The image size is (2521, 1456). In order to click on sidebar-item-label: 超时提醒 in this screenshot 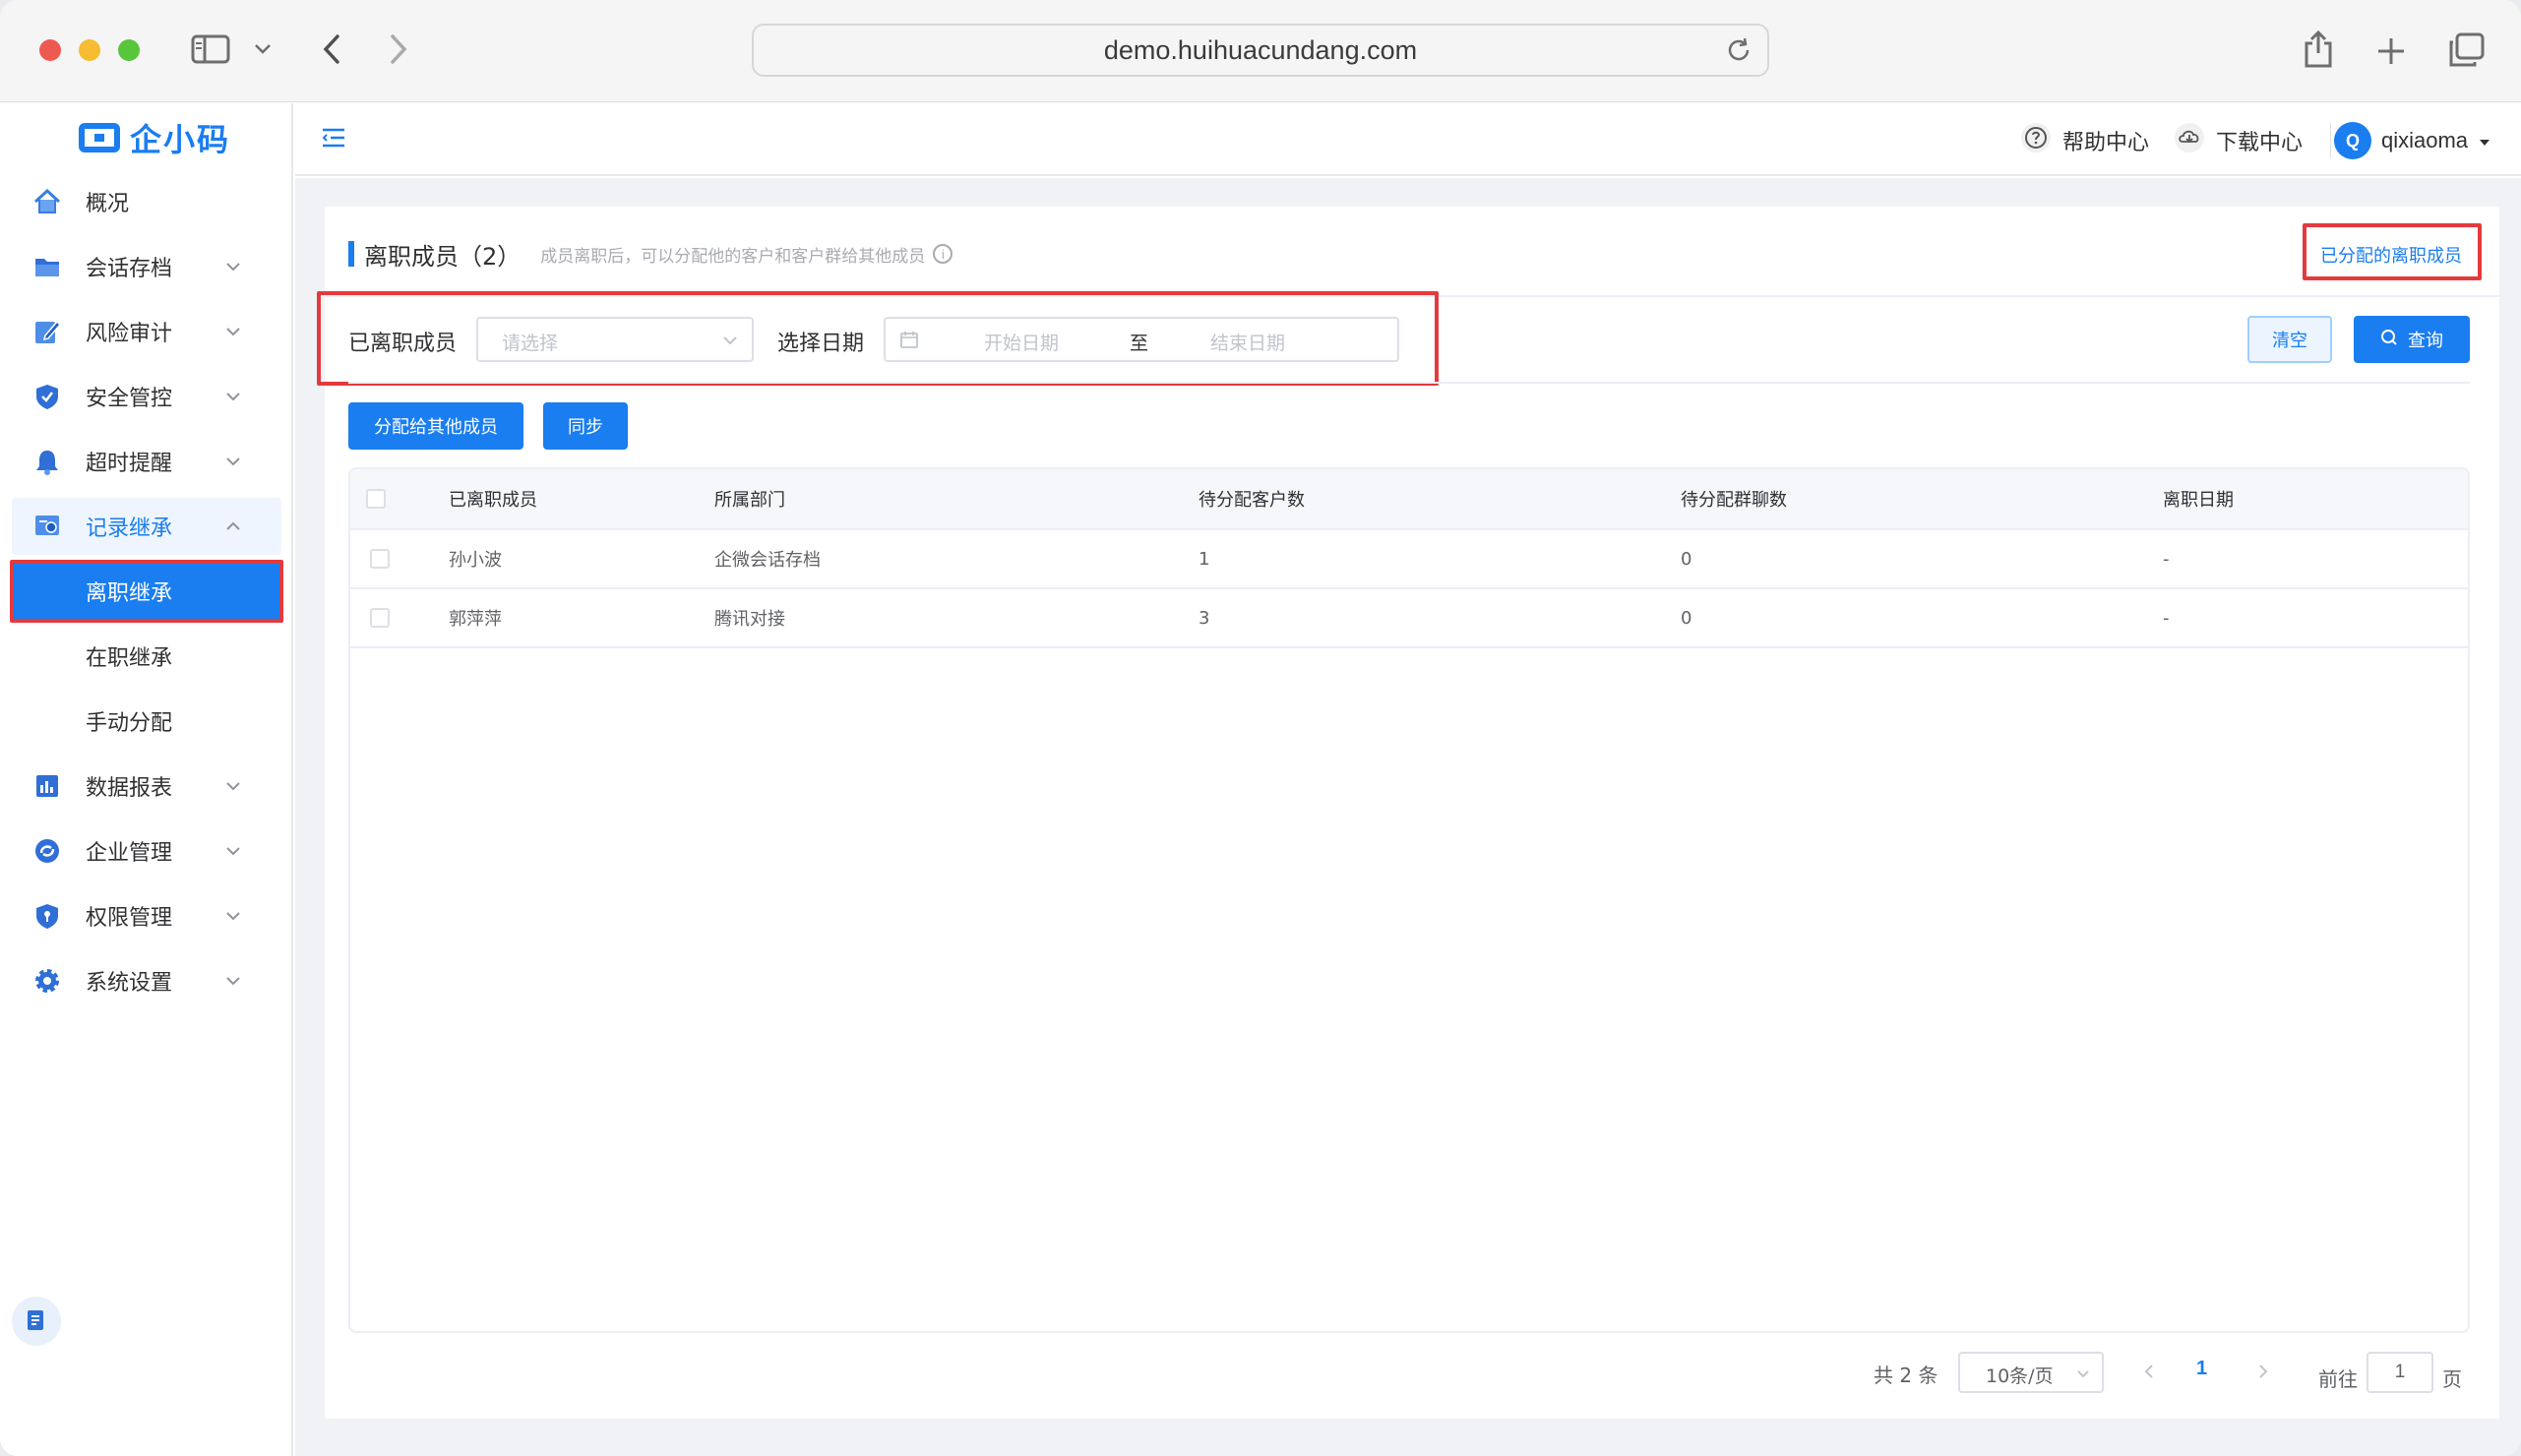, I will do `click(129, 464)`.